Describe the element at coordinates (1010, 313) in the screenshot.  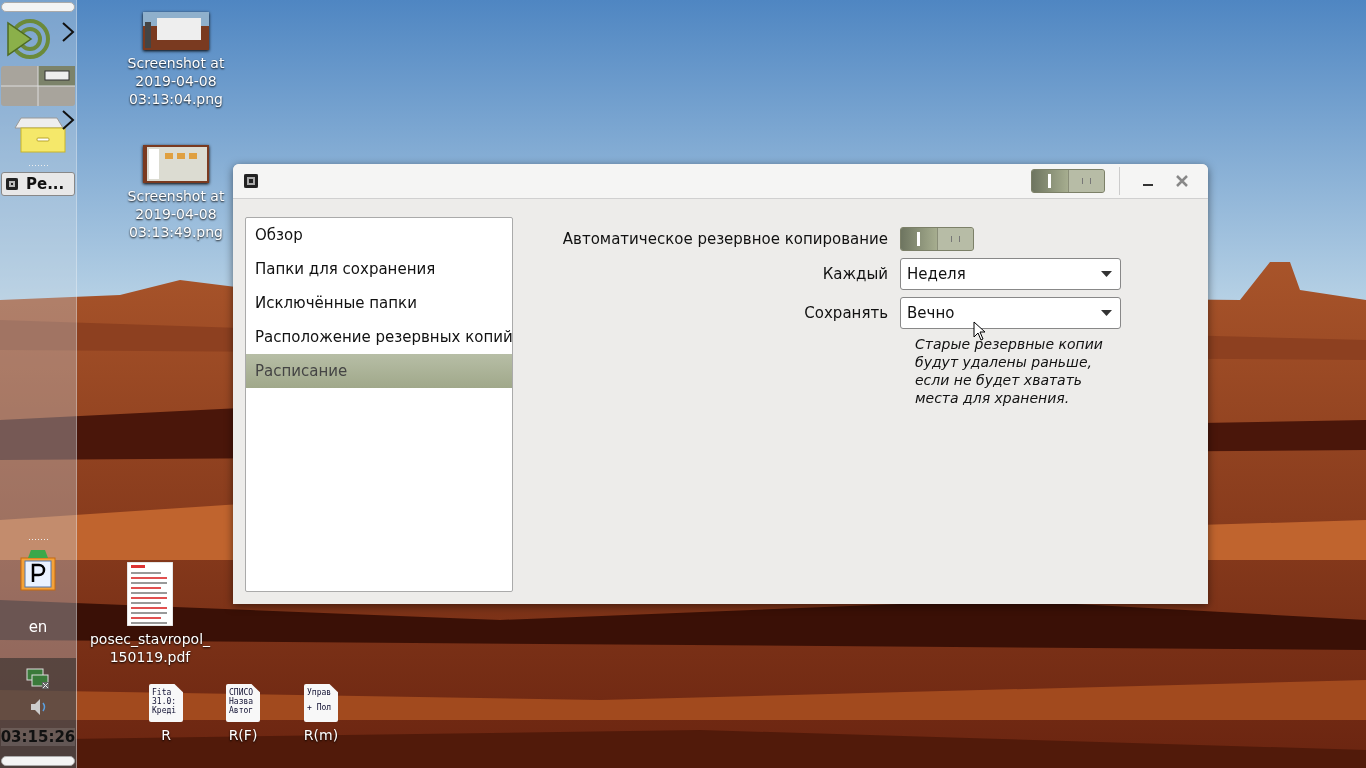
I see `dropdown: Вечно` at that location.